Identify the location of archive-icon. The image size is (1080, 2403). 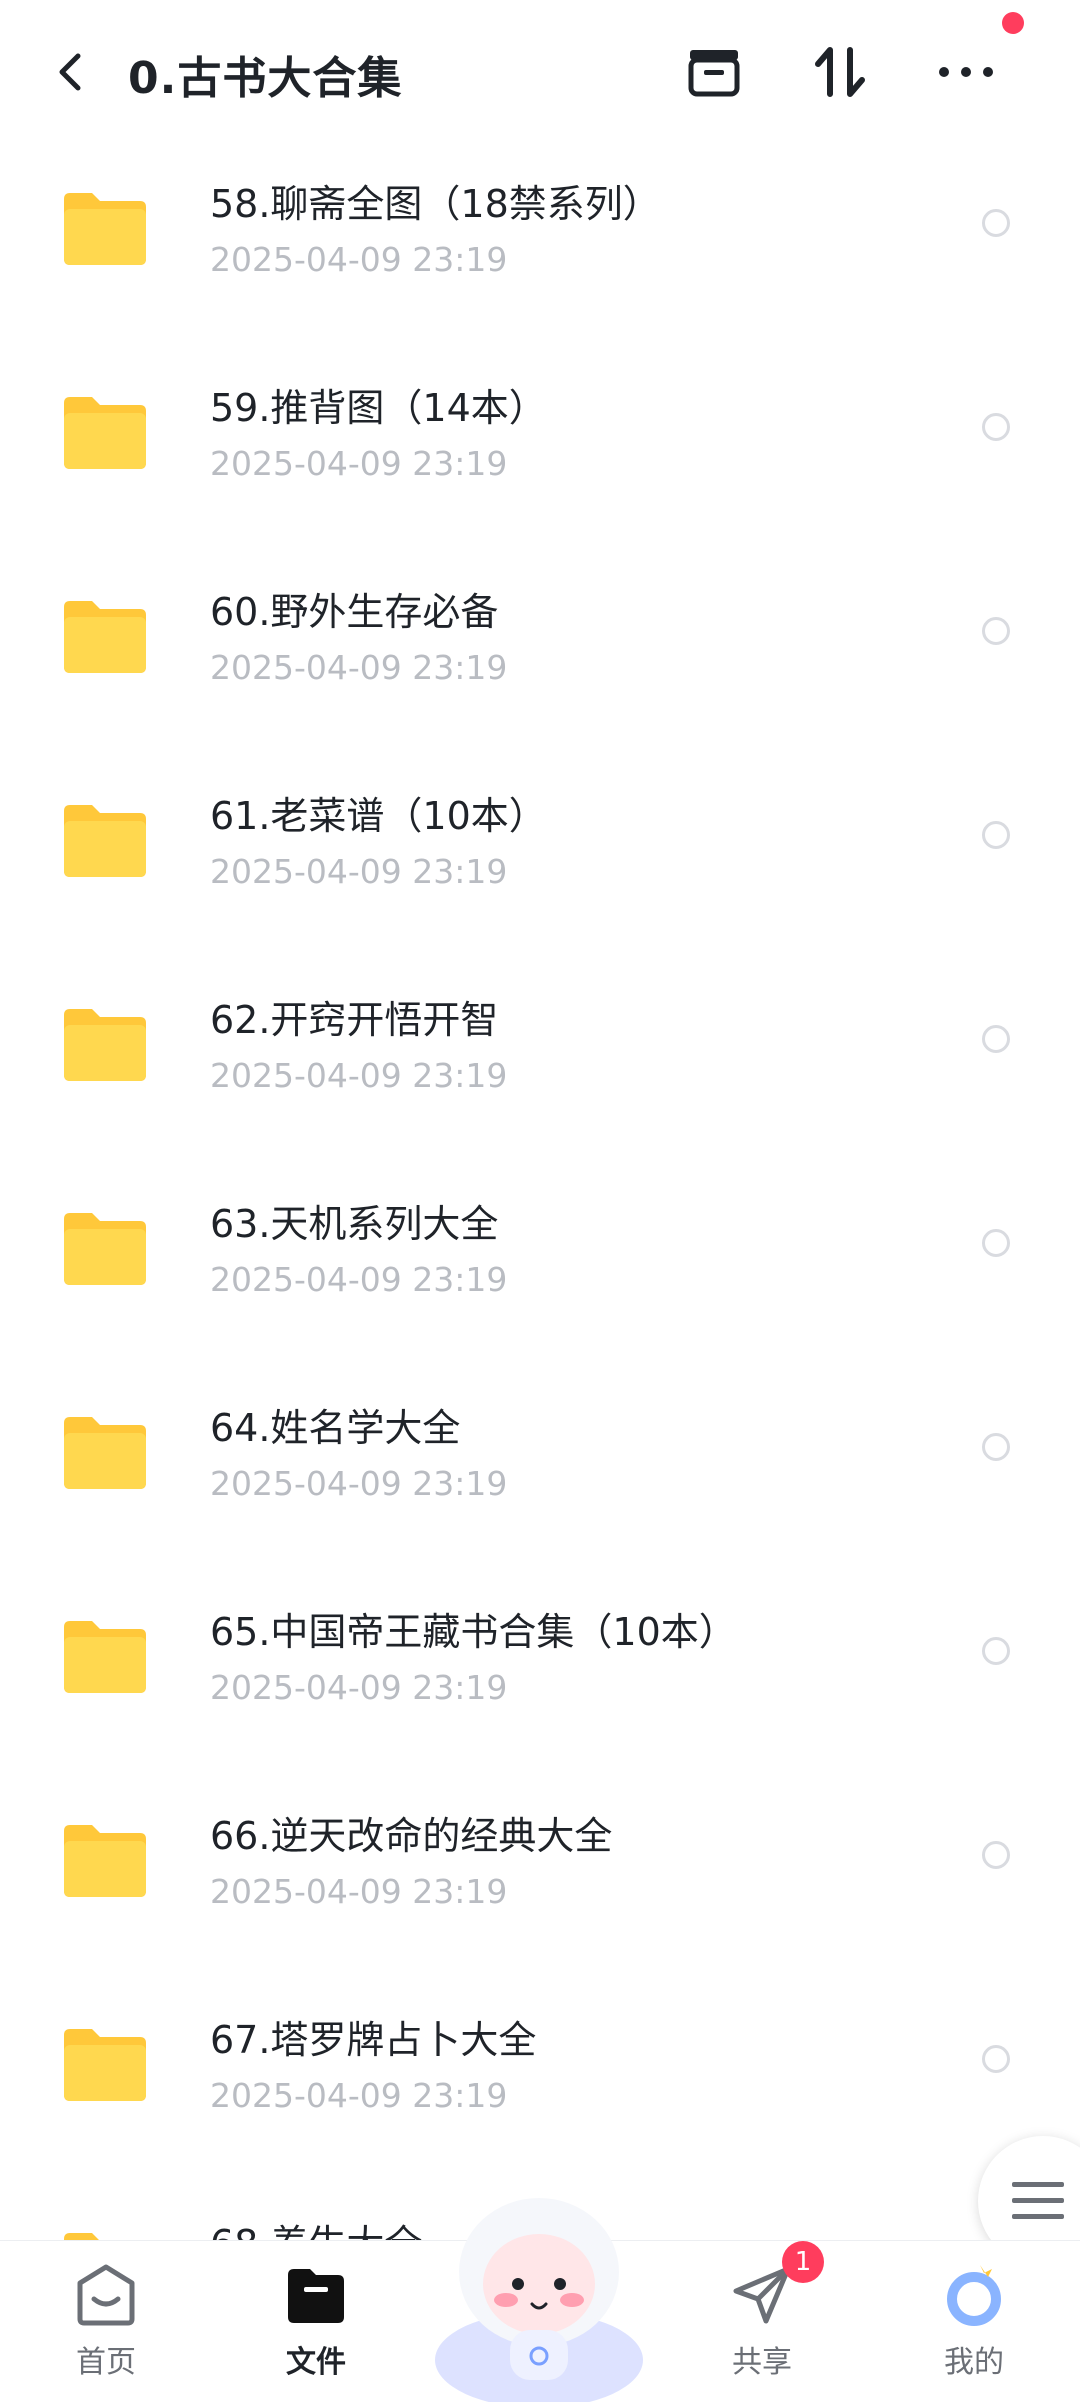
(714, 72).